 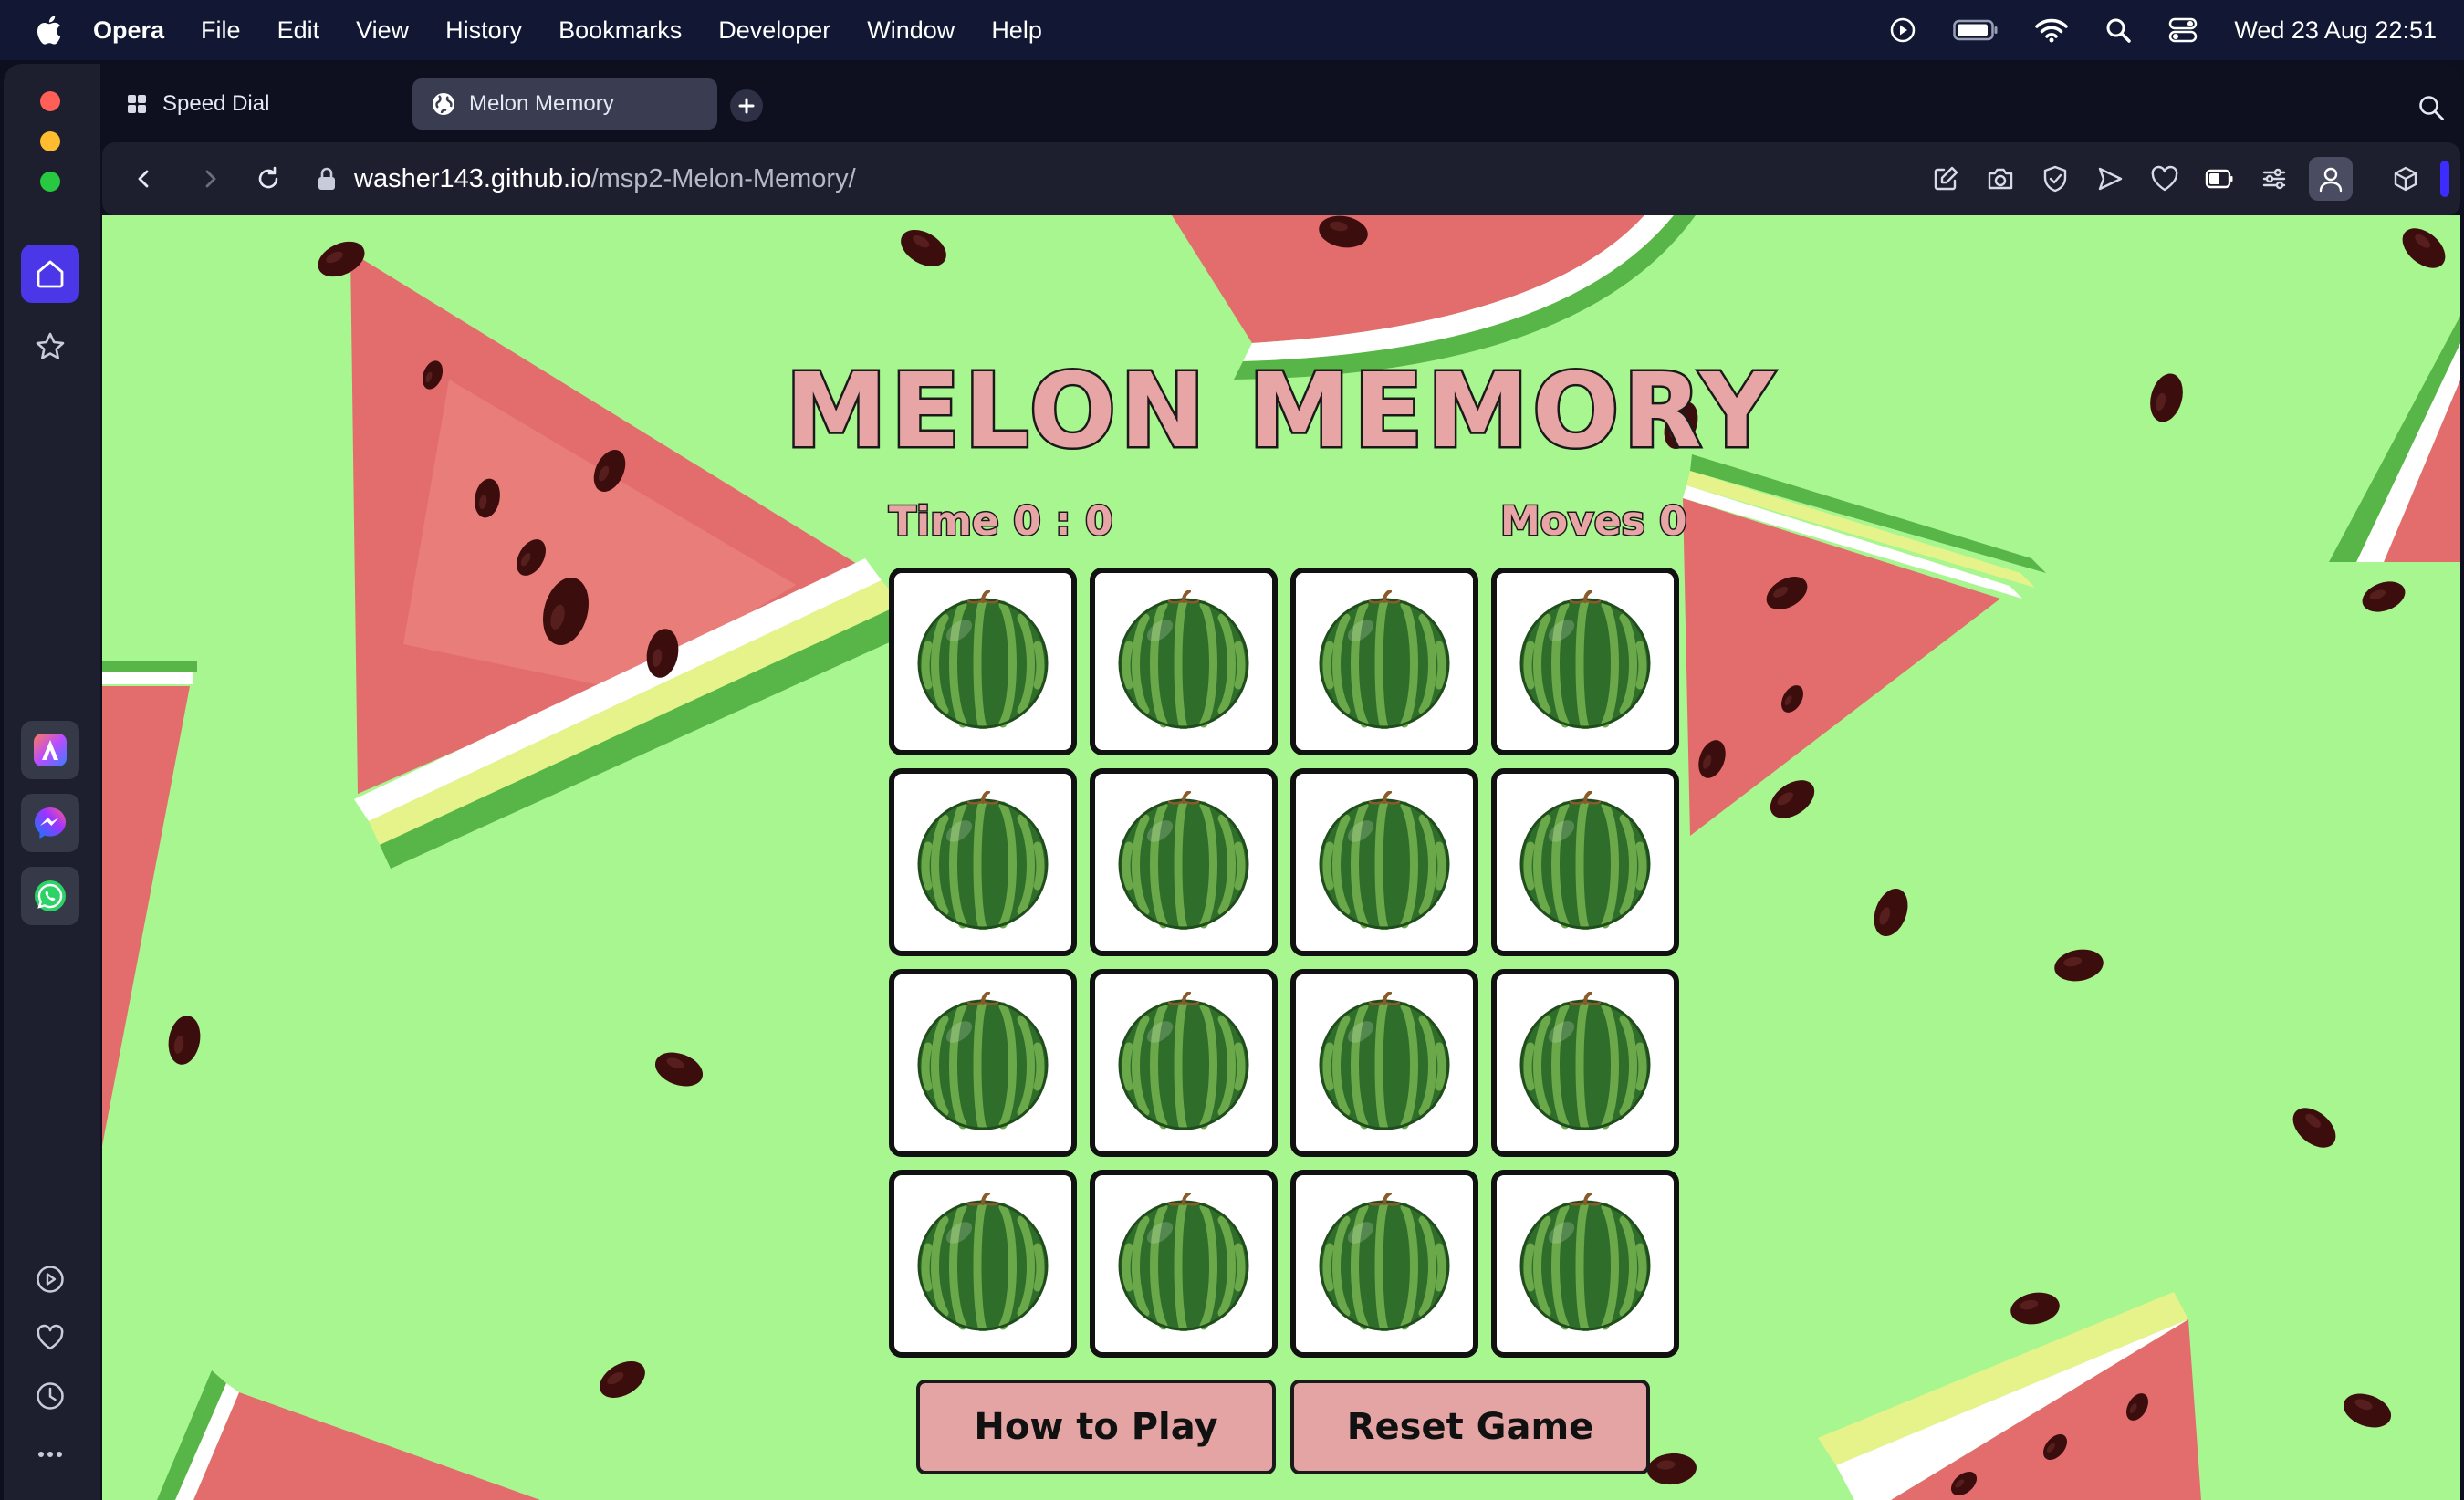 What do you see at coordinates (50, 101) in the screenshot?
I see `window-close-button` at bounding box center [50, 101].